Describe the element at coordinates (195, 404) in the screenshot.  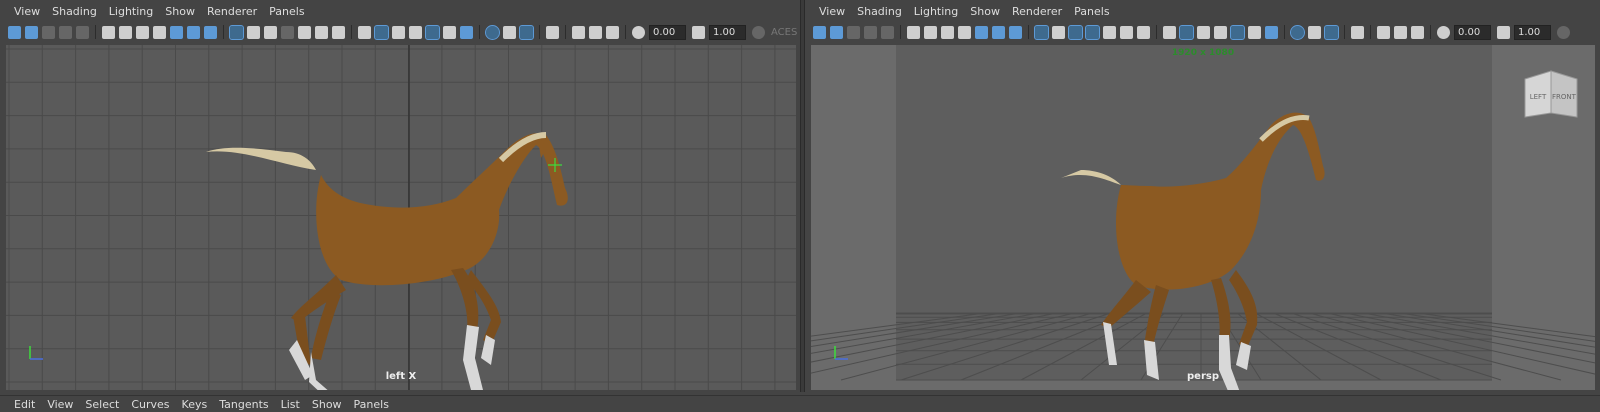
I see `menu-keys: Keys` at that location.